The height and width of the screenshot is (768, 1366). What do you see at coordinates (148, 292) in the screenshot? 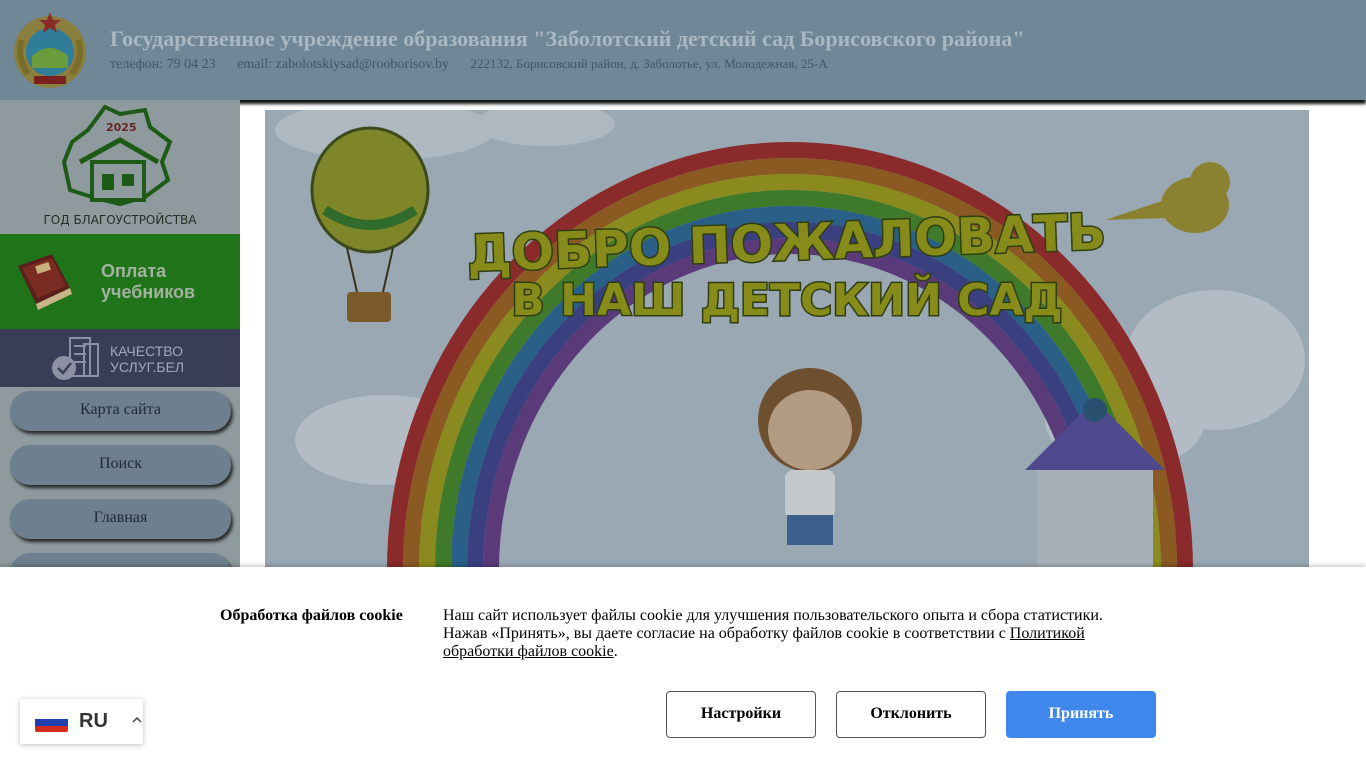
I see `pay-label-line2: учебников` at bounding box center [148, 292].